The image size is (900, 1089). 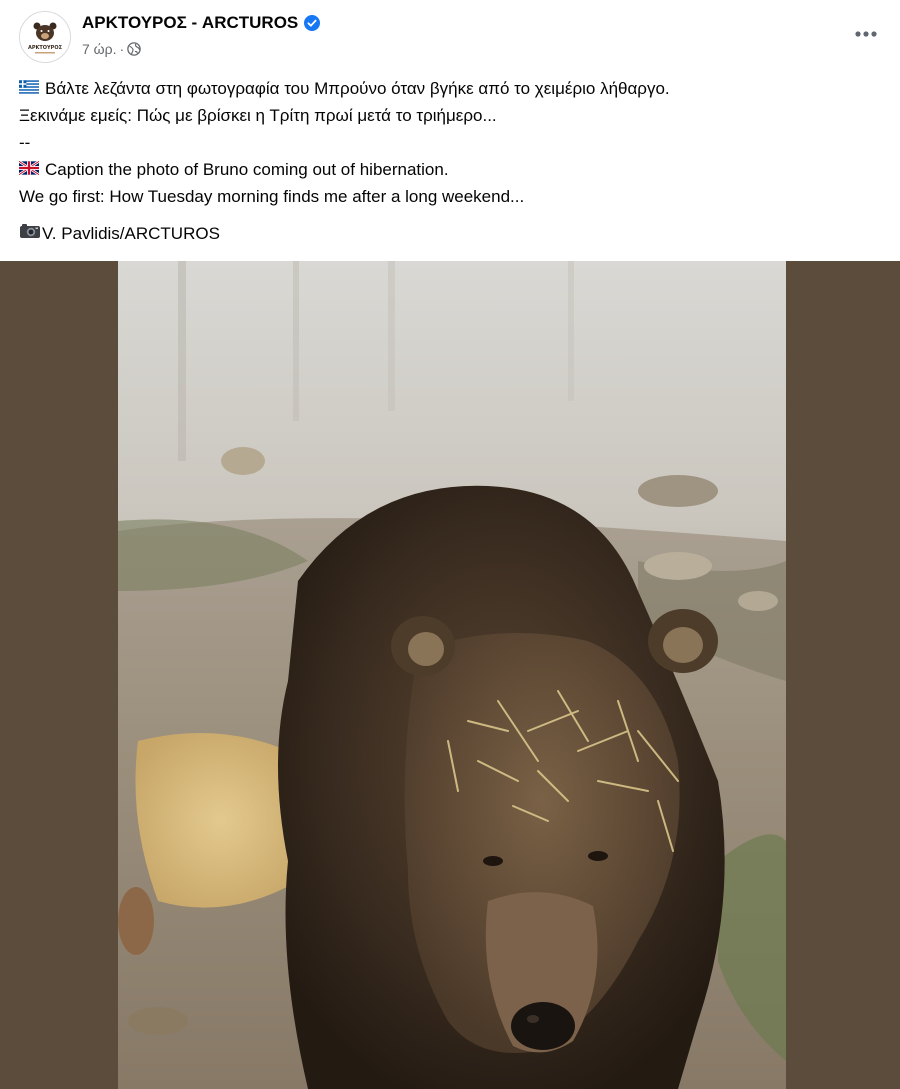 What do you see at coordinates (190, 23) in the screenshot?
I see `page-name-link: ΑΡΚΤΟΥΡΟΣ - ARCTUROS` at bounding box center [190, 23].